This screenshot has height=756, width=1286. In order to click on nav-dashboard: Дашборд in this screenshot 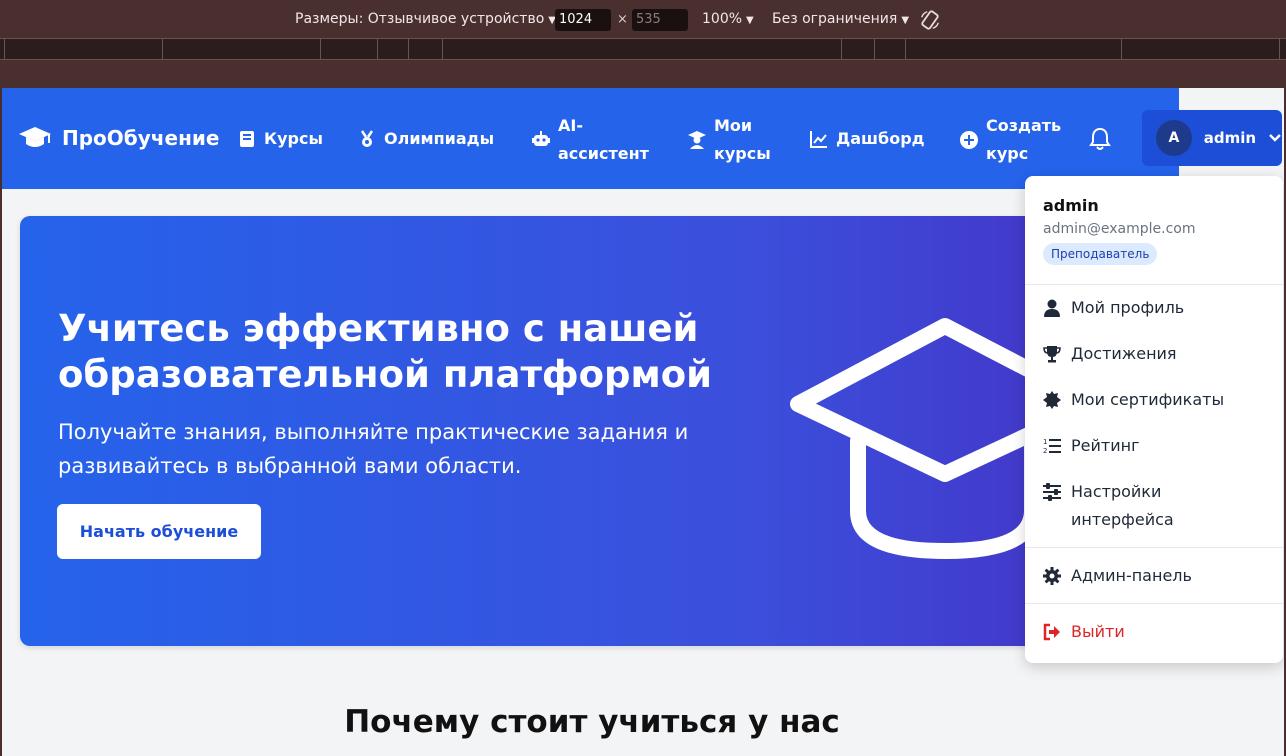, I will do `click(867, 139)`.